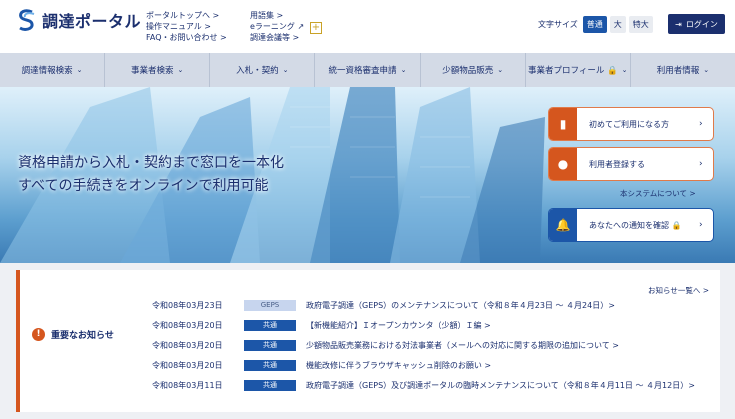  Describe the element at coordinates (38, 334) in the screenshot. I see `warning-icon: !` at that location.